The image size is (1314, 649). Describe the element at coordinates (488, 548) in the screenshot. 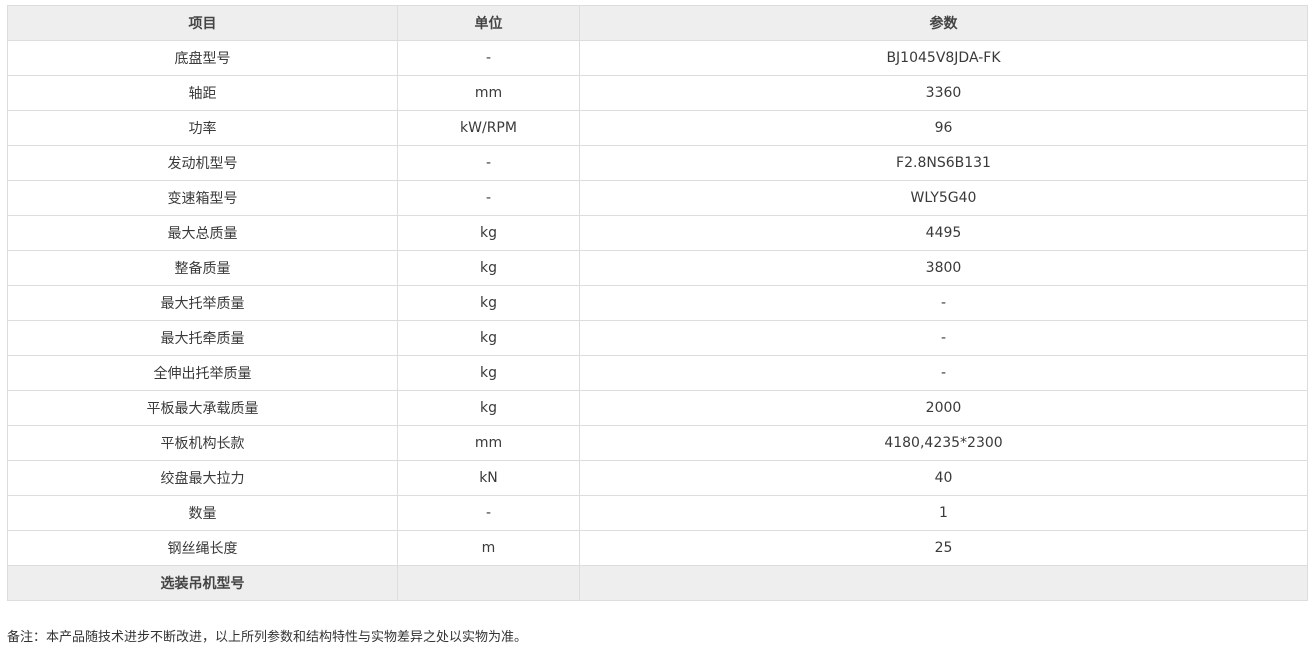

I see `unit-cell: m` at that location.